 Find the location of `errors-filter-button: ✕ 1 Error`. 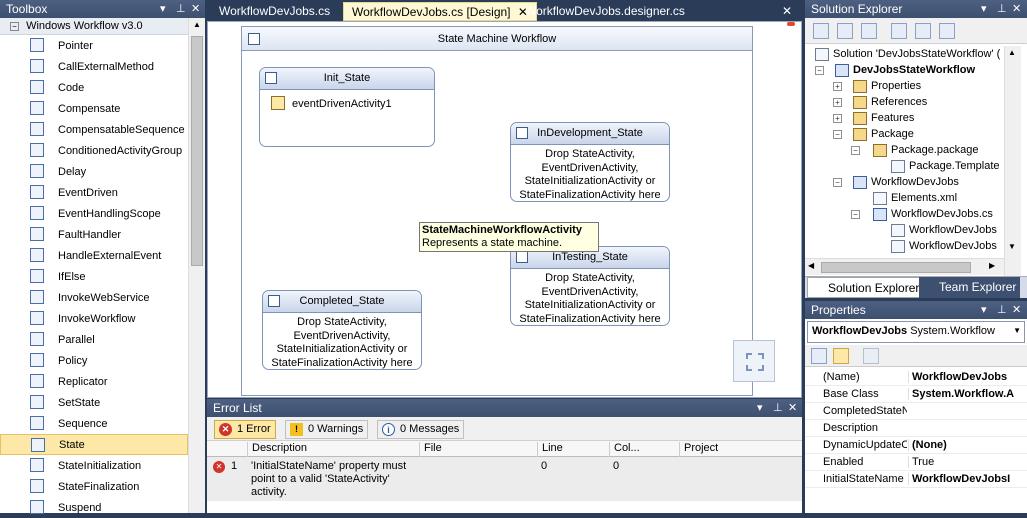

errors-filter-button: ✕ 1 Error is located at coordinates (245, 429).